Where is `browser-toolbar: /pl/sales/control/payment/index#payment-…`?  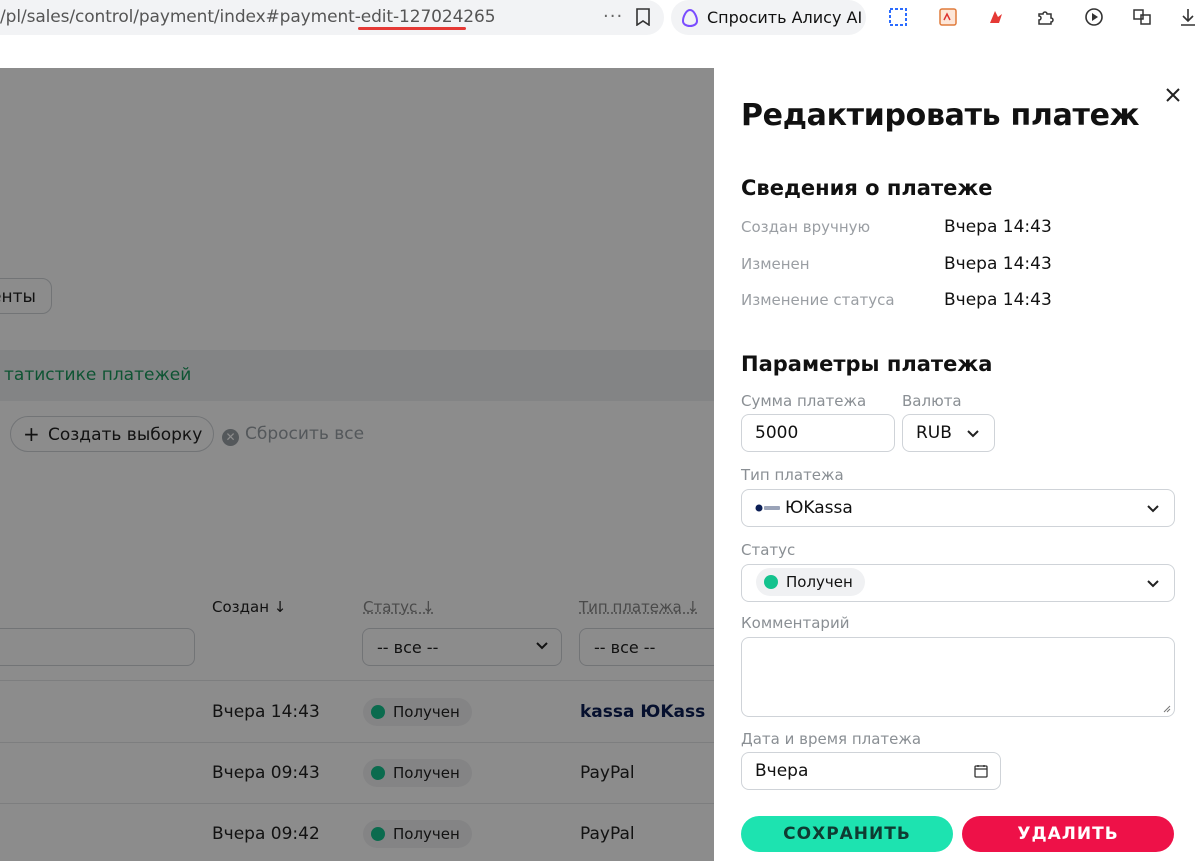 browser-toolbar: /pl/sales/control/payment/index#payment-… is located at coordinates (600, 34).